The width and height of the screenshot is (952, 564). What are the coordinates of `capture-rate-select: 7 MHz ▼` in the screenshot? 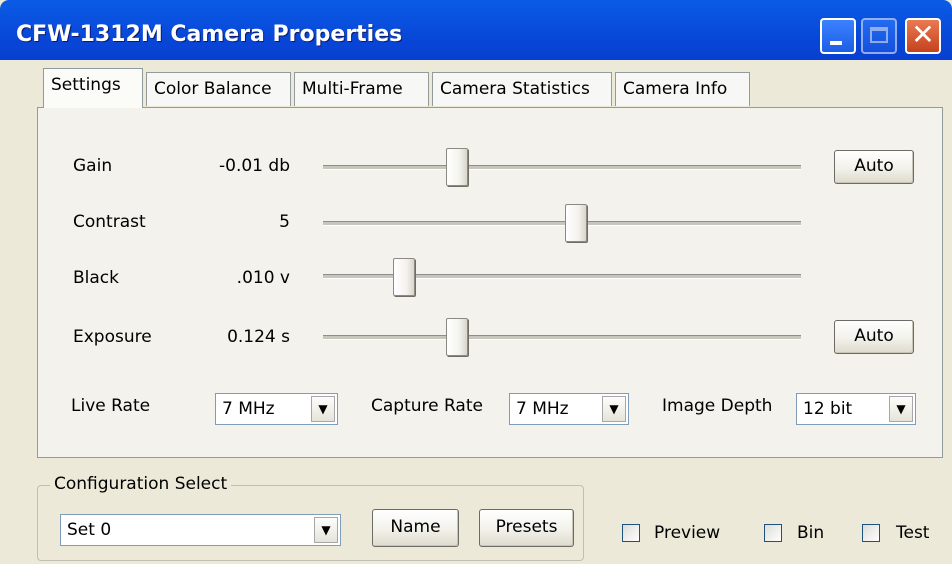 It's located at (569, 409).